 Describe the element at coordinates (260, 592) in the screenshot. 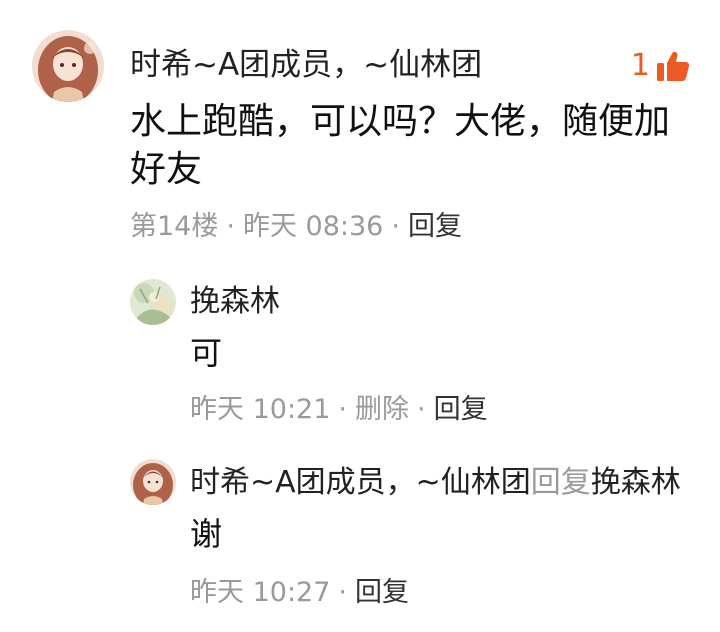

I see `reply-timestamp: 昨天 10:27` at that location.